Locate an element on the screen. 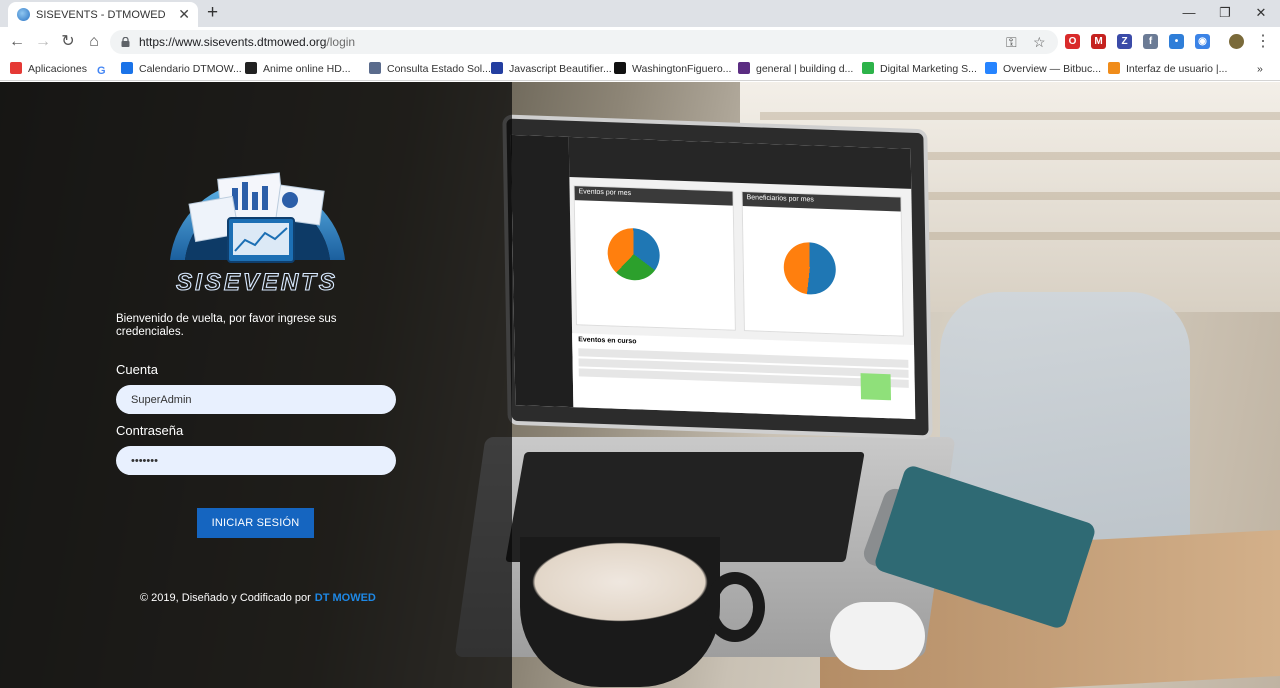 This screenshot has height=688, width=1280. account-label: Cuenta is located at coordinates (137, 369).